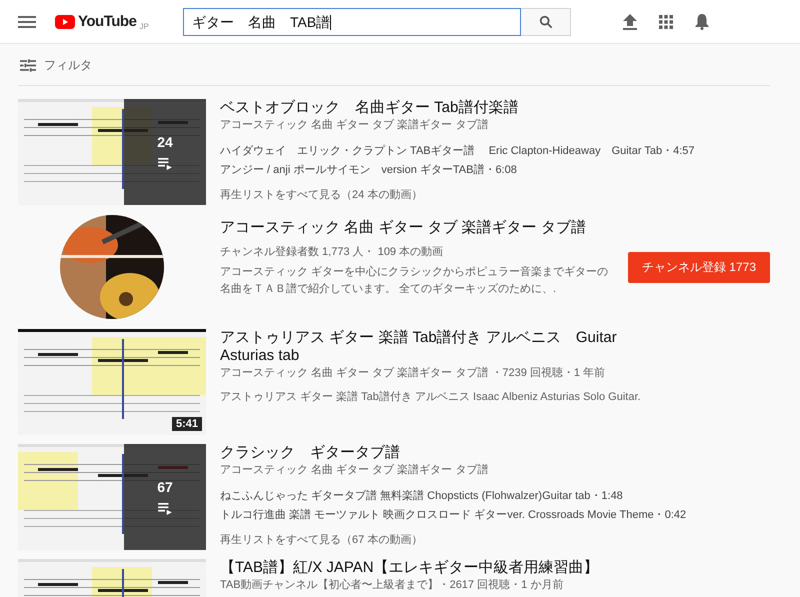  Describe the element at coordinates (415, 280) in the screenshot. I see `result-description: アコースティック ギターを中心にクラシックからポピュラー音楽までギターの名曲をＴＡＢ譜で紹介しています。 全てのギターキッズのために、.` at that location.